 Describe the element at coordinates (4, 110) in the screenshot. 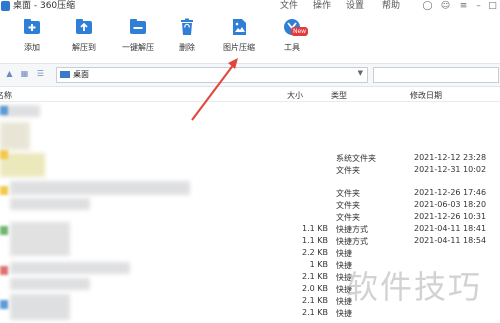

I see `file-icon` at that location.